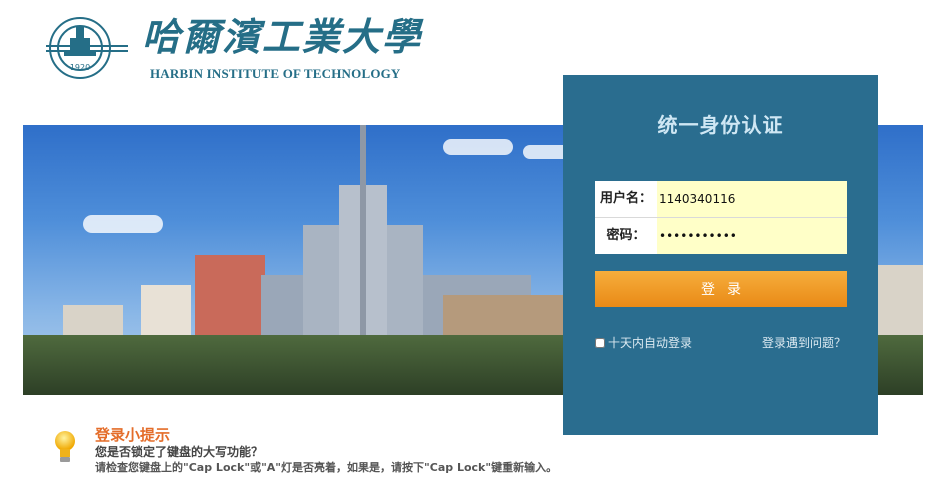  Describe the element at coordinates (626, 235) in the screenshot. I see `password-label: 密码：` at that location.